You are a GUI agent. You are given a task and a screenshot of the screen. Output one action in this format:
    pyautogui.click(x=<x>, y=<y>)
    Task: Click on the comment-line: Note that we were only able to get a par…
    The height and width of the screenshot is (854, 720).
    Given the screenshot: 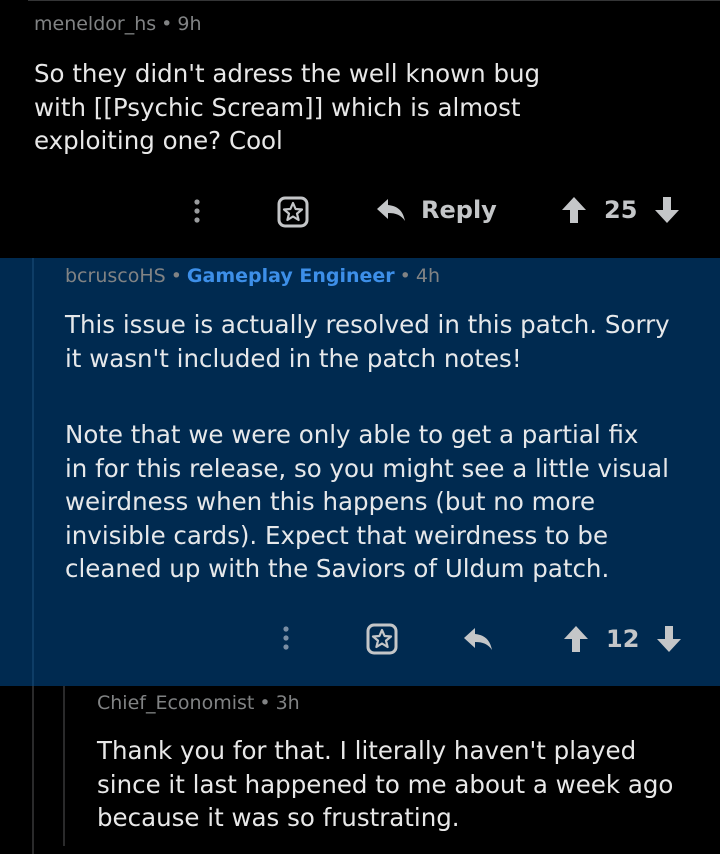 What is the action you would take?
    pyautogui.click(x=352, y=434)
    